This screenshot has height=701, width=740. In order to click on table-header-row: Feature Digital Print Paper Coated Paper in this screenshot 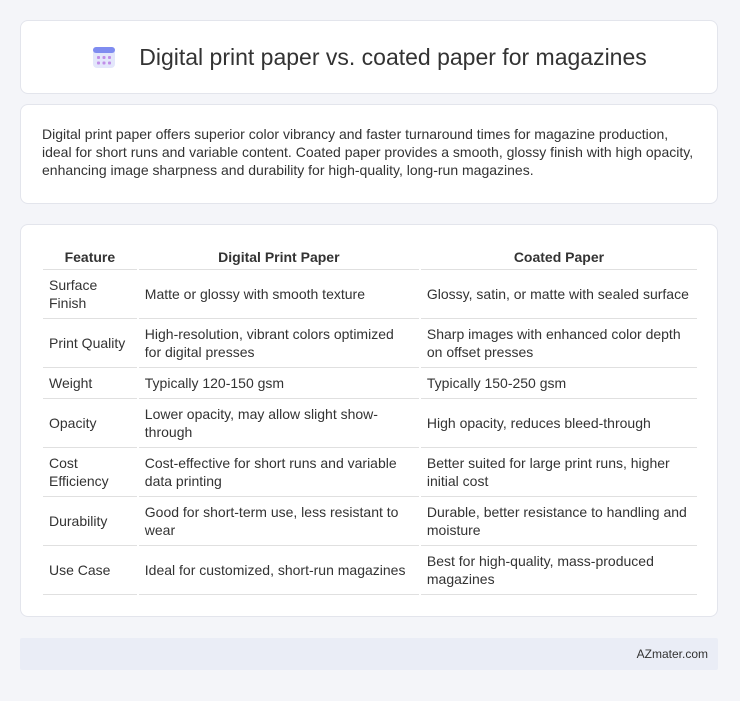, I will do `click(370, 257)`.